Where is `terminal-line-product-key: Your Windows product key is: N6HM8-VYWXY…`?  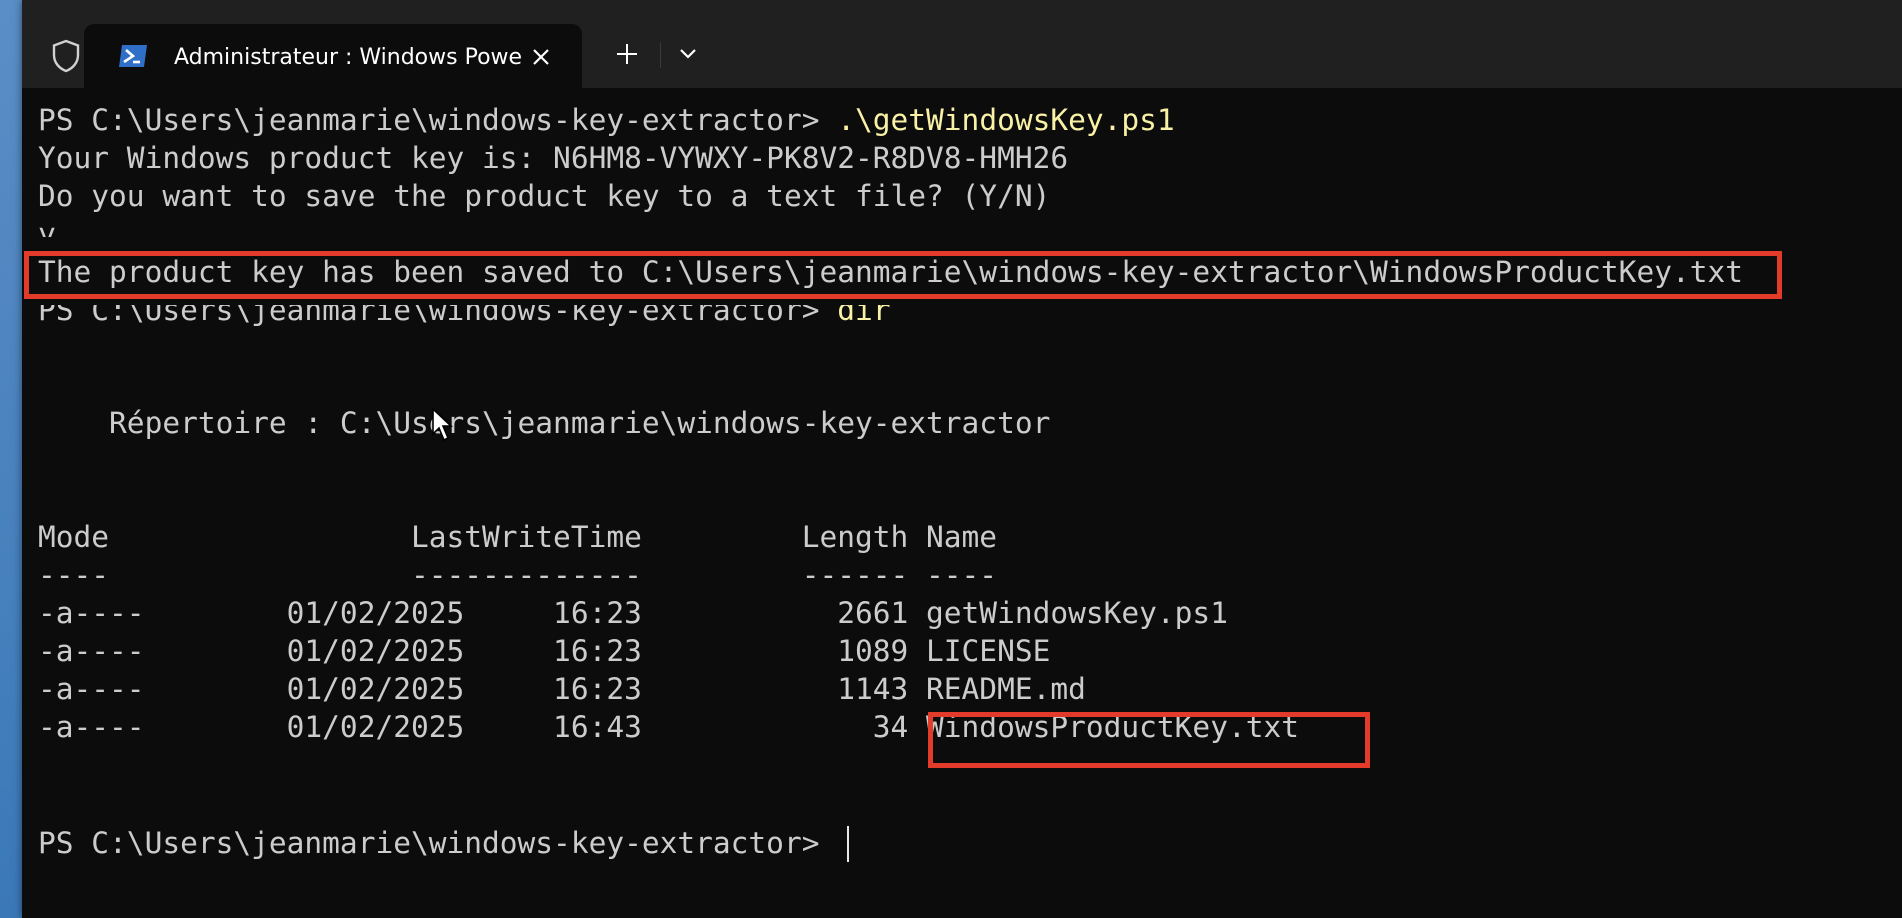
terminal-line-product-key: Your Windows product key is: N6HM8-VYWXY… is located at coordinates (553, 158).